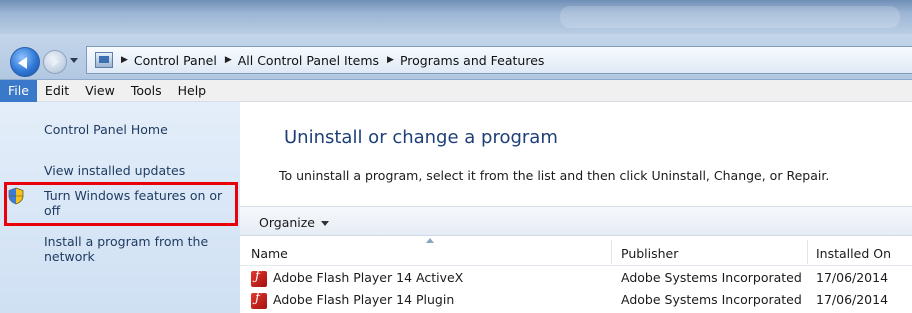  What do you see at coordinates (364, 299) in the screenshot?
I see `program-name: Adobe Flash Player 14 Plugin` at bounding box center [364, 299].